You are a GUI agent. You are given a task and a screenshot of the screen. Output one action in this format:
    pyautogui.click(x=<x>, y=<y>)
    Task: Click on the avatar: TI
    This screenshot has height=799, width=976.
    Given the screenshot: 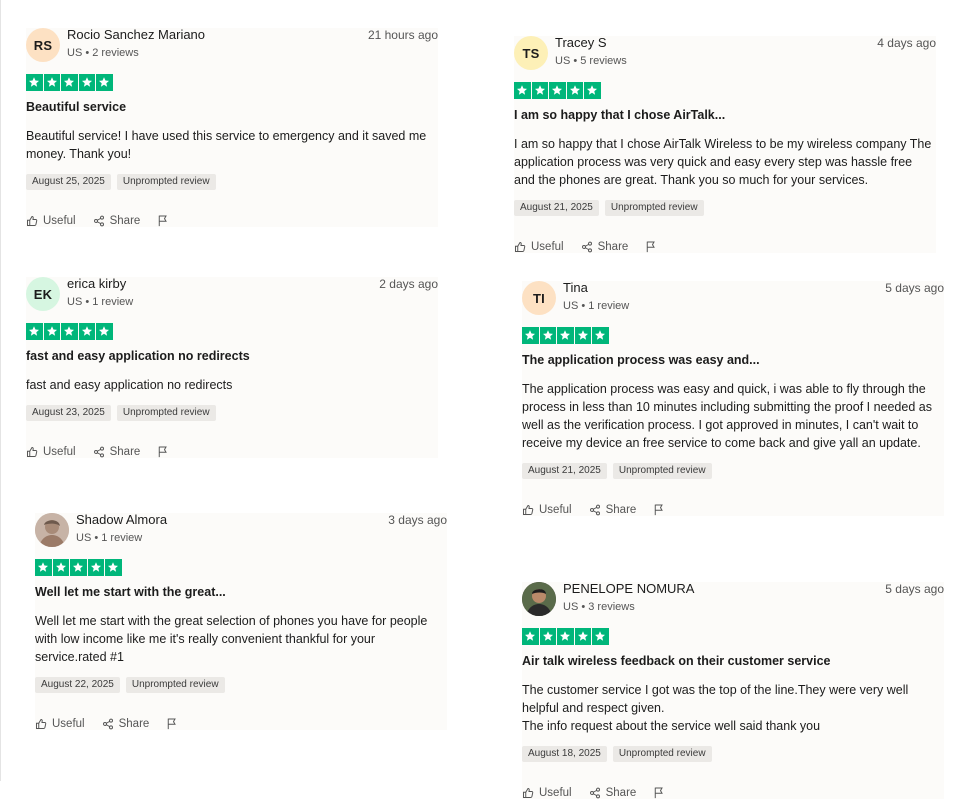 What is the action you would take?
    pyautogui.click(x=539, y=298)
    